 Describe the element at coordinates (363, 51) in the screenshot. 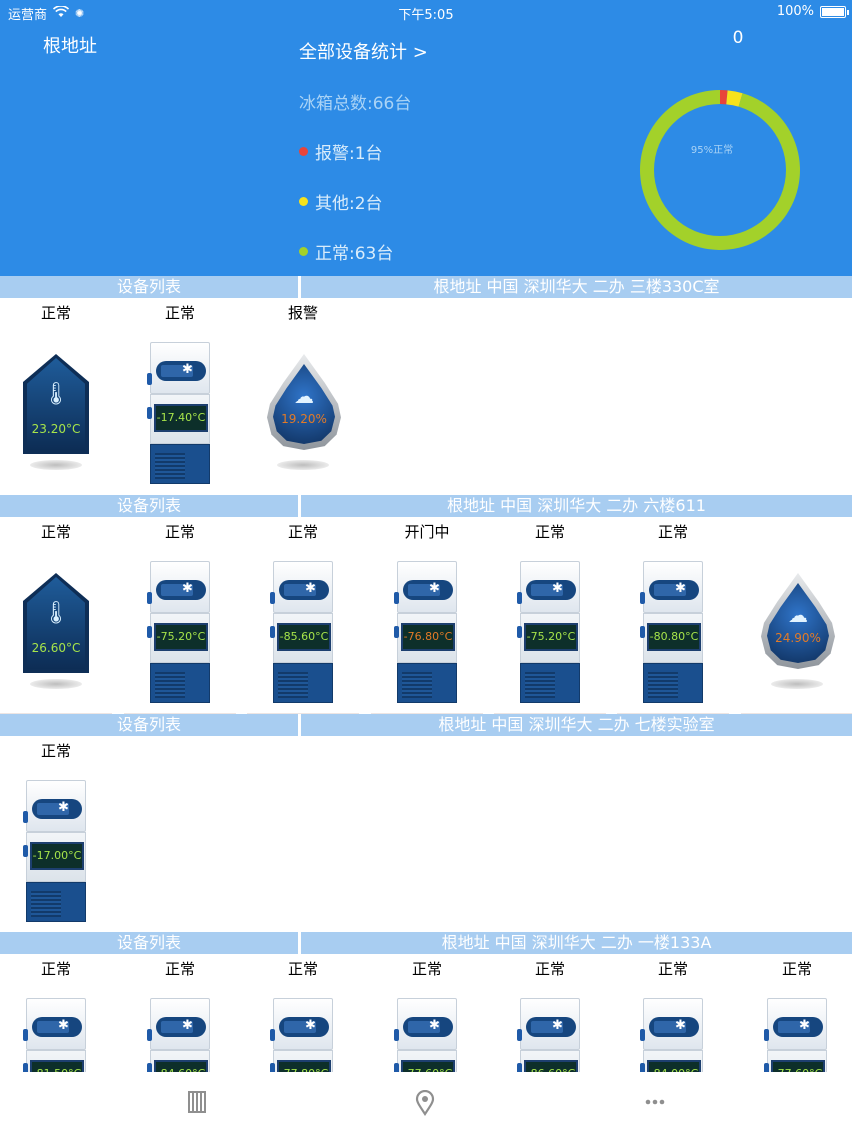

I see `all-devices-stats-link: 全部设备统计 >` at that location.